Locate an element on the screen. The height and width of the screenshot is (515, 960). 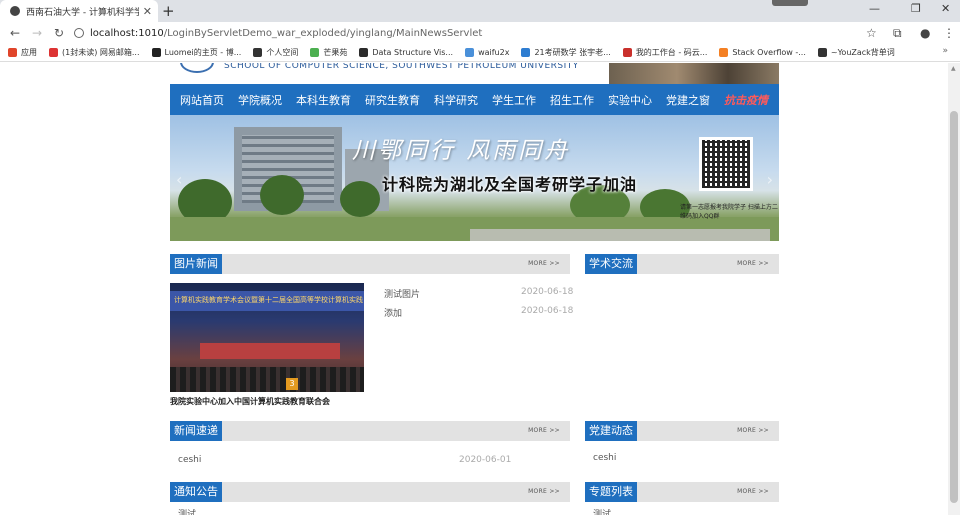
browser-tab: 西南石油大学 - 计算机科学学院 ✕ is located at coordinates (79, 11).